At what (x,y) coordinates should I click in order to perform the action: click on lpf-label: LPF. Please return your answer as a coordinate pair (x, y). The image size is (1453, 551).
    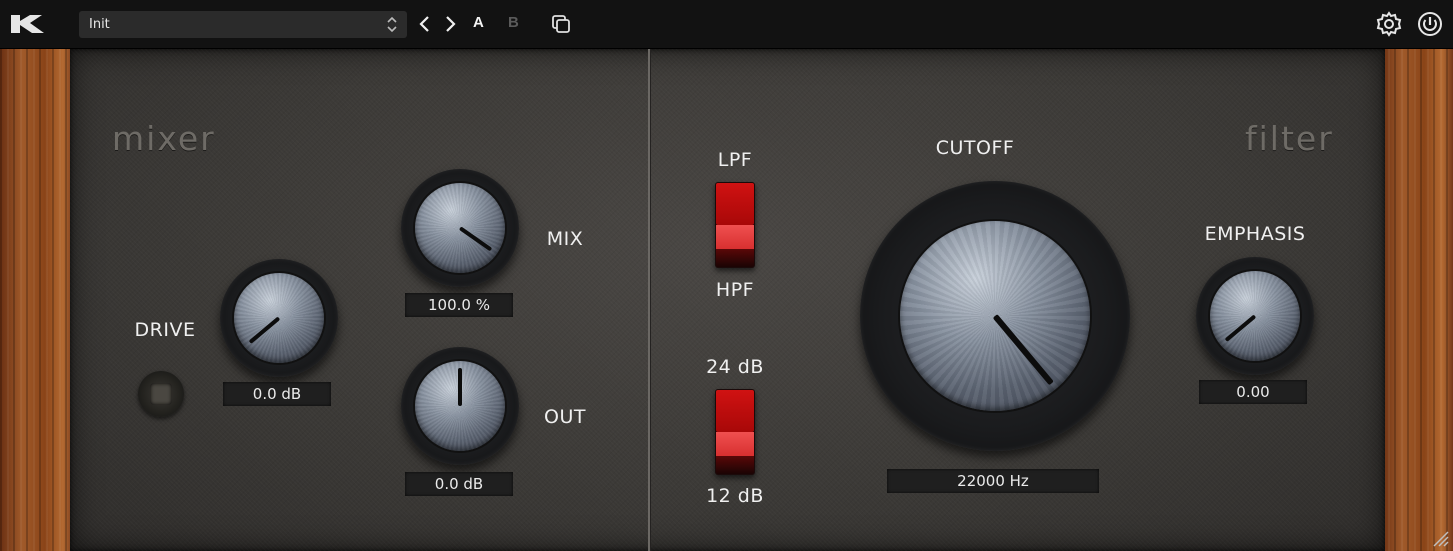
    Looking at the image, I should click on (735, 160).